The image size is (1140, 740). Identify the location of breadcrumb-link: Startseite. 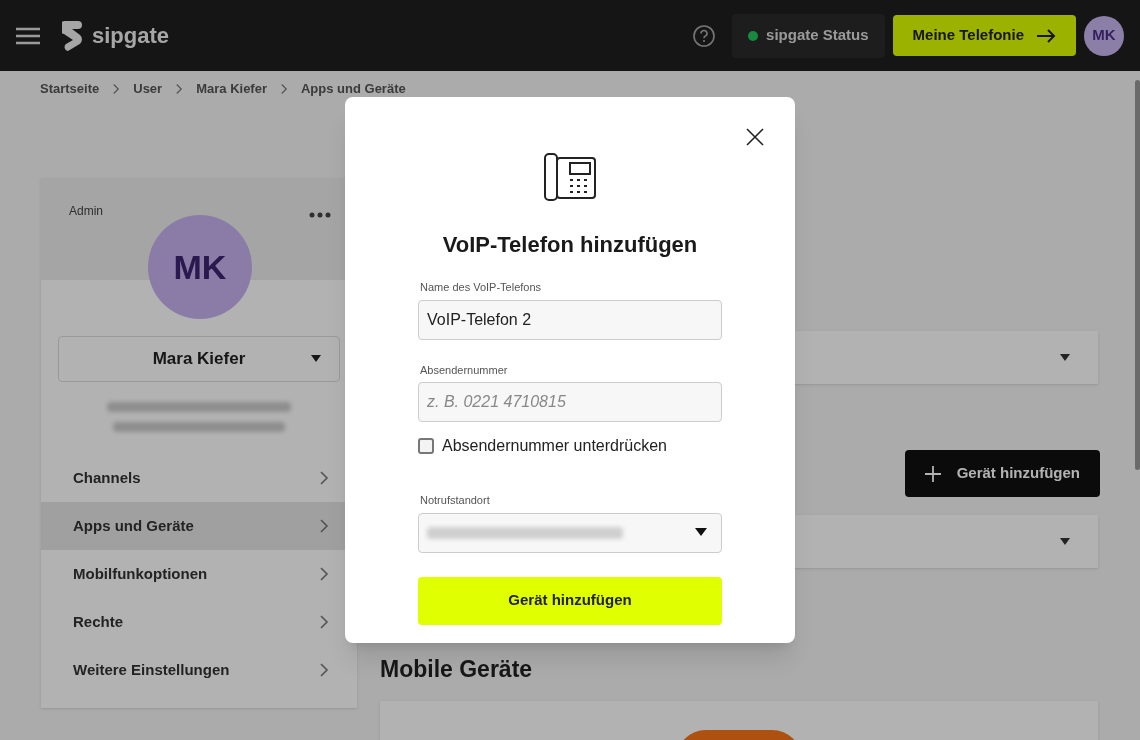
(70, 89).